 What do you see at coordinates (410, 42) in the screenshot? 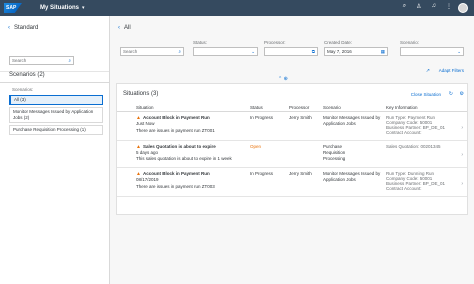
I see `scenario-label: Scenario:` at bounding box center [410, 42].